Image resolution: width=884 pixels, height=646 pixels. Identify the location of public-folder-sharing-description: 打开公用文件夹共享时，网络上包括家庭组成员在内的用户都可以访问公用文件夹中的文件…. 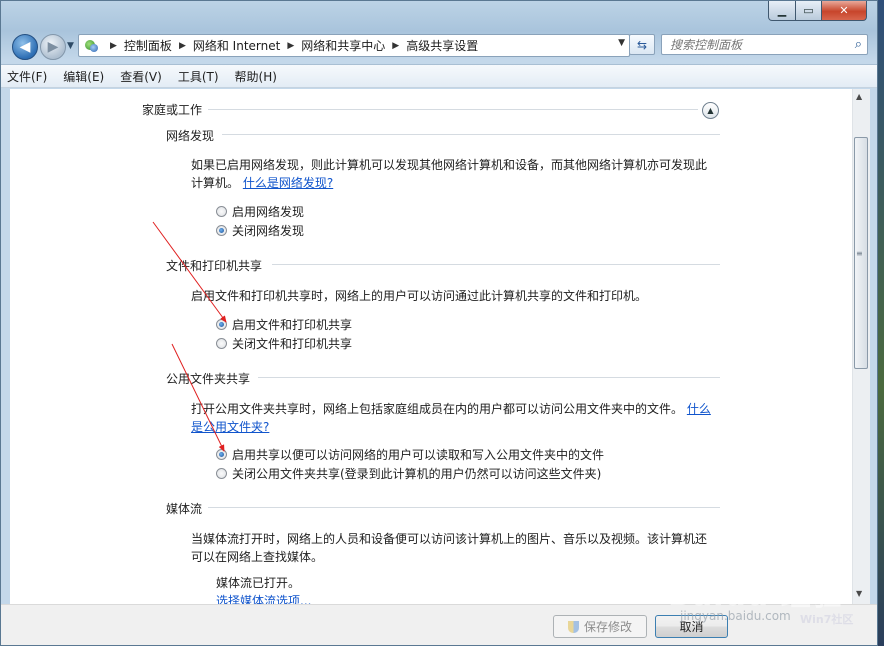
(461, 418).